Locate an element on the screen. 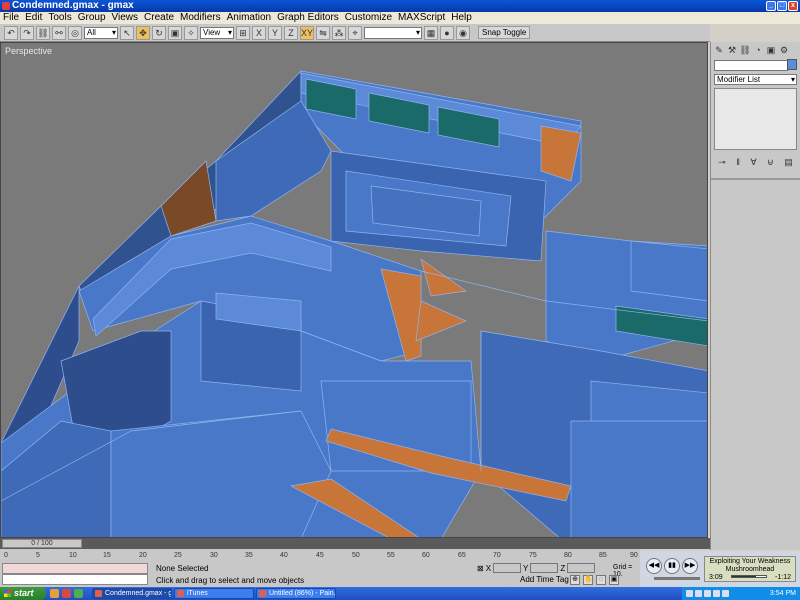 The width and height of the screenshot is (800, 600). link-icon: ⛓ is located at coordinates (43, 32).